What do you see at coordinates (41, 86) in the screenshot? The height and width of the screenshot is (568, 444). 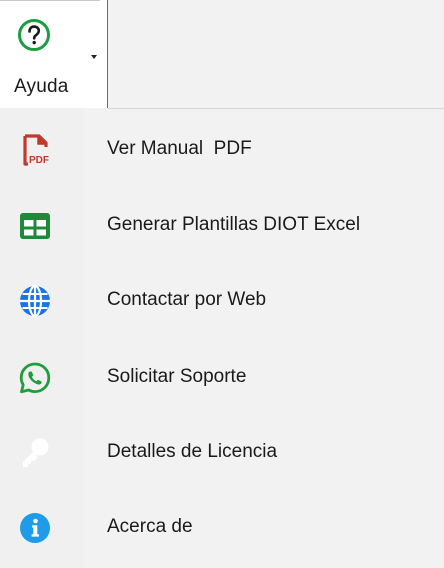 I see `help-button-label: Ayuda` at bounding box center [41, 86].